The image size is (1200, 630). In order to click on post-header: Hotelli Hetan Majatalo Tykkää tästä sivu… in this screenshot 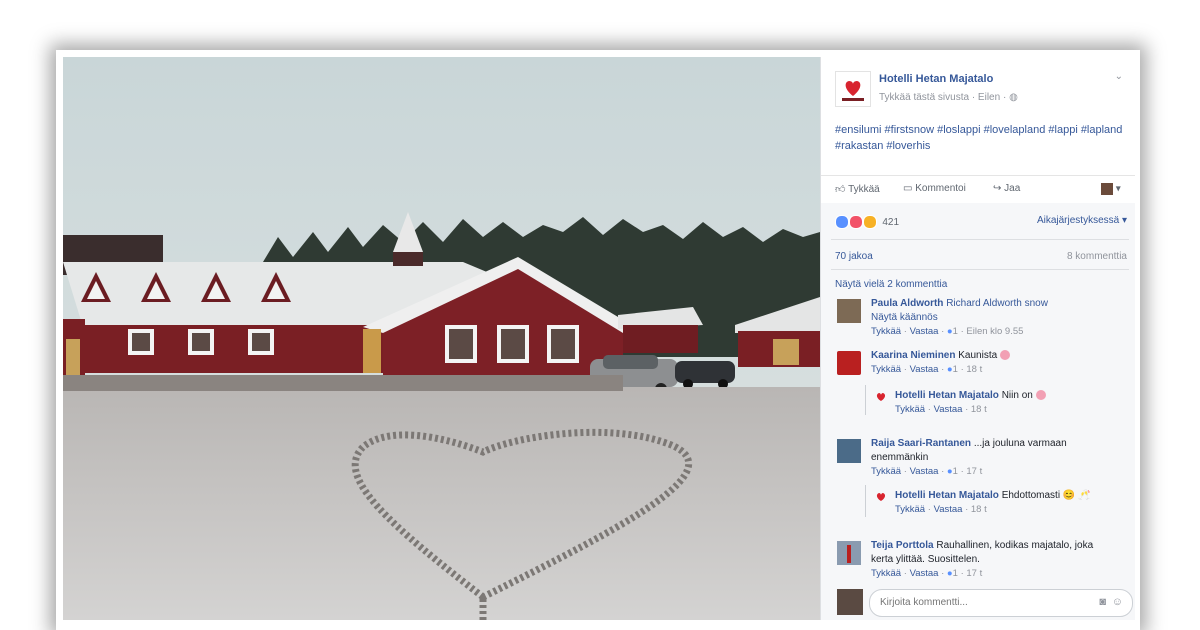, I will do `click(978, 87)`.